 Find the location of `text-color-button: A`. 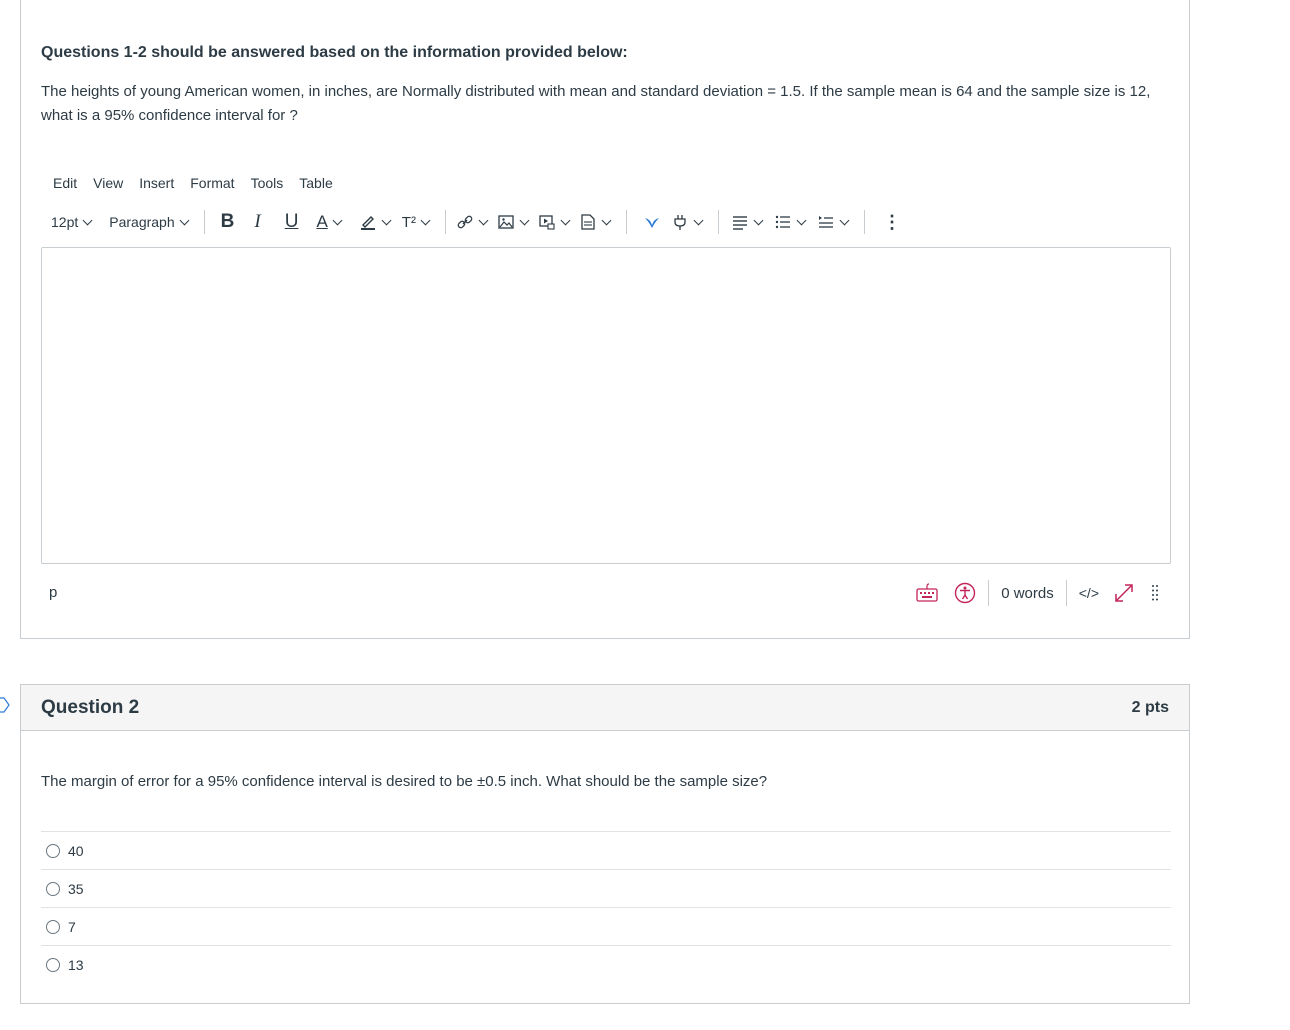

text-color-button: A is located at coordinates (331, 222).